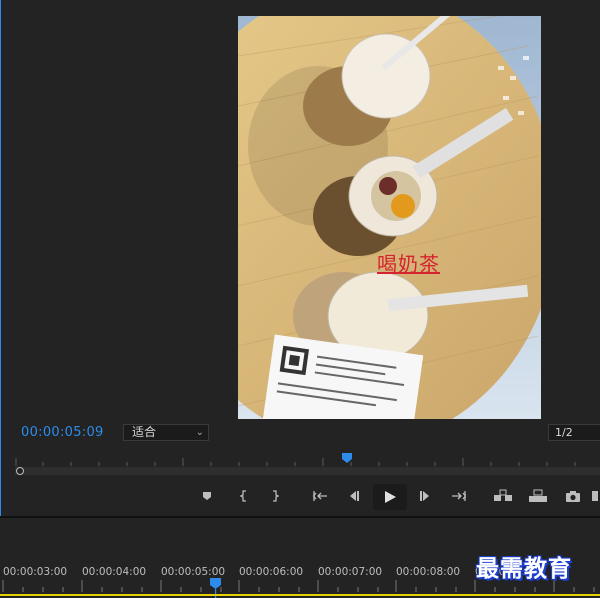 This screenshot has height=598, width=600. I want to click on mark-in-icon, so click(243, 496).